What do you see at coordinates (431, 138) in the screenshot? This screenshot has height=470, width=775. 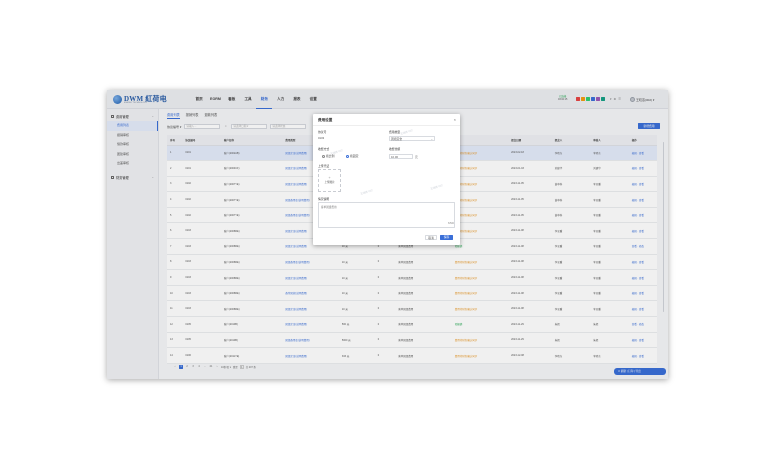 I see `chevron-down-icon: ⌄` at bounding box center [431, 138].